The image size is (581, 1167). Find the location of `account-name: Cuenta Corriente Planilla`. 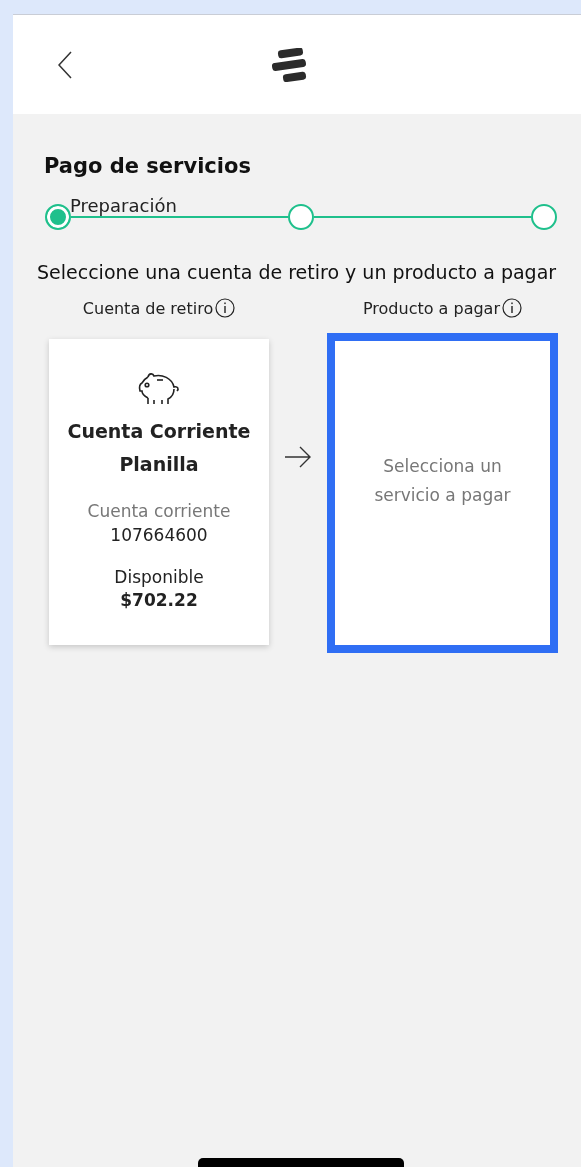

account-name: Cuenta Corriente Planilla is located at coordinates (159, 448).